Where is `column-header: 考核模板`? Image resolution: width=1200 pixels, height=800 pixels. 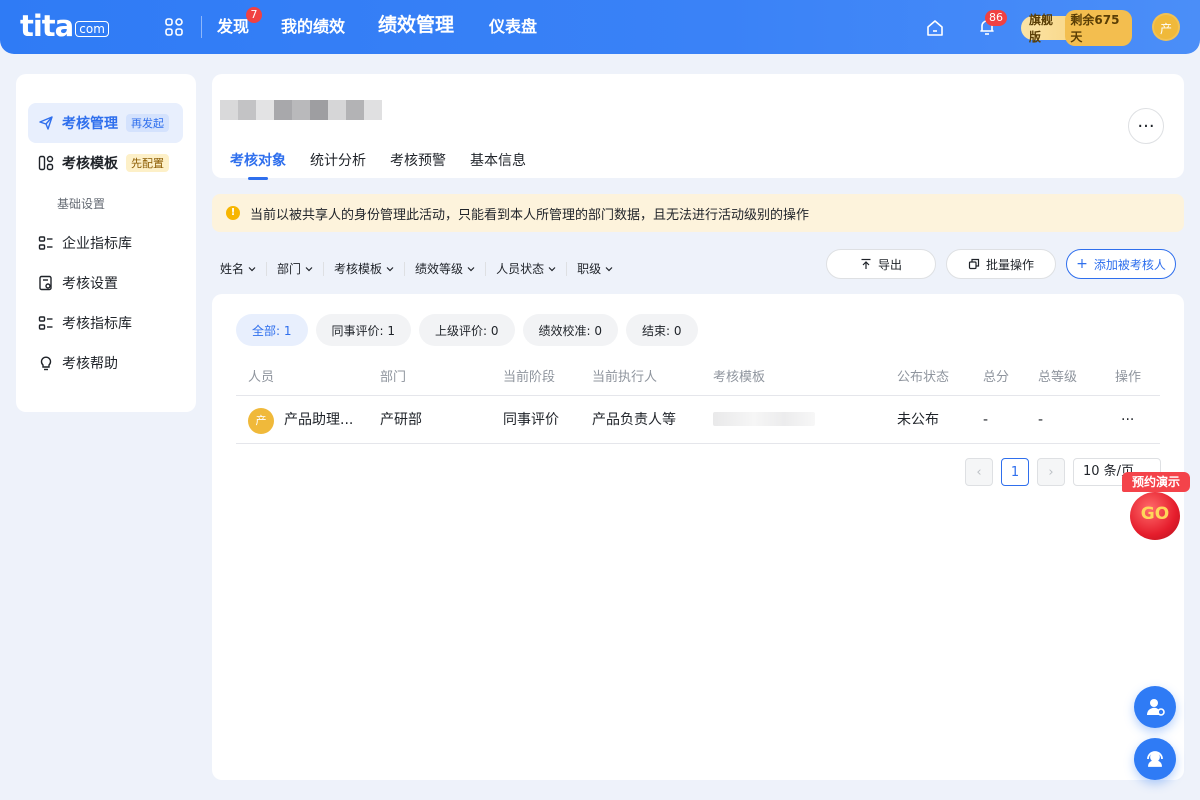
column-header: 考核模板 is located at coordinates (739, 377).